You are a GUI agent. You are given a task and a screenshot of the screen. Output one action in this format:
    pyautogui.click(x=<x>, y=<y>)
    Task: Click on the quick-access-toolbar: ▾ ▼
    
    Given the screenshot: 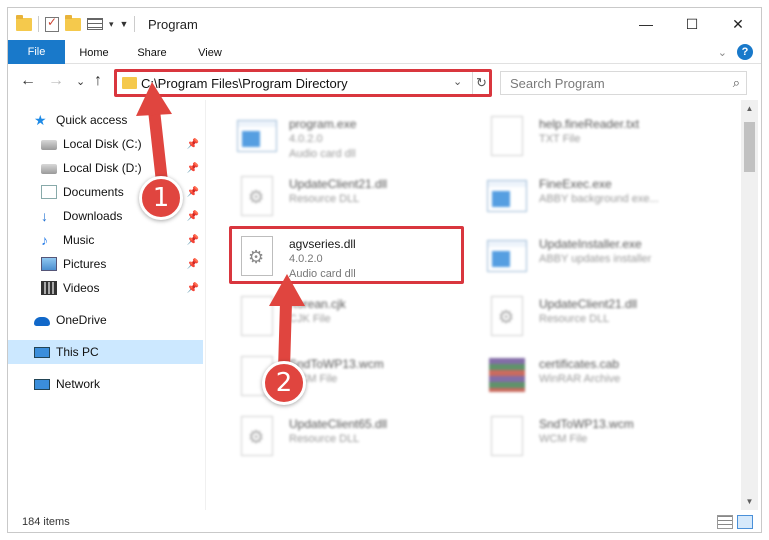 What is the action you would take?
    pyautogui.click(x=76, y=23)
    